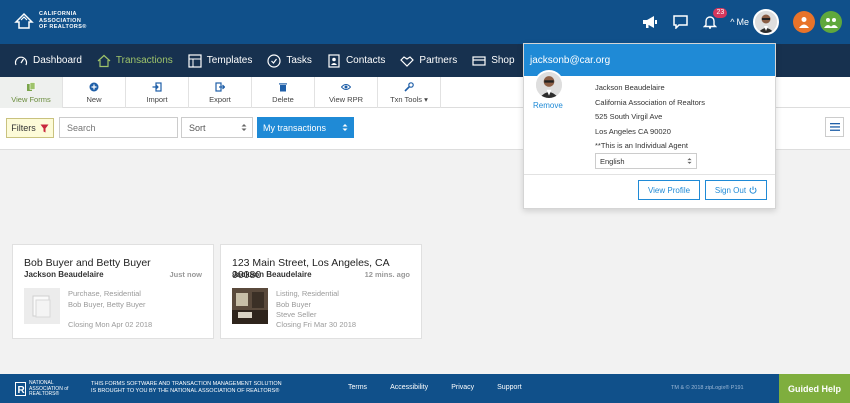 The height and width of the screenshot is (403, 850). Describe the element at coordinates (44, 128) in the screenshot. I see `filter-funnel-icon` at that location.